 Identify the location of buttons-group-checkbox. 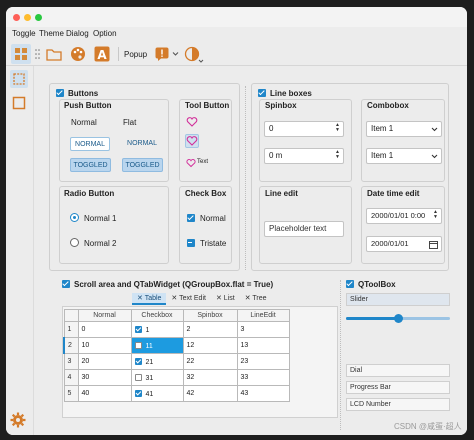
(60, 93).